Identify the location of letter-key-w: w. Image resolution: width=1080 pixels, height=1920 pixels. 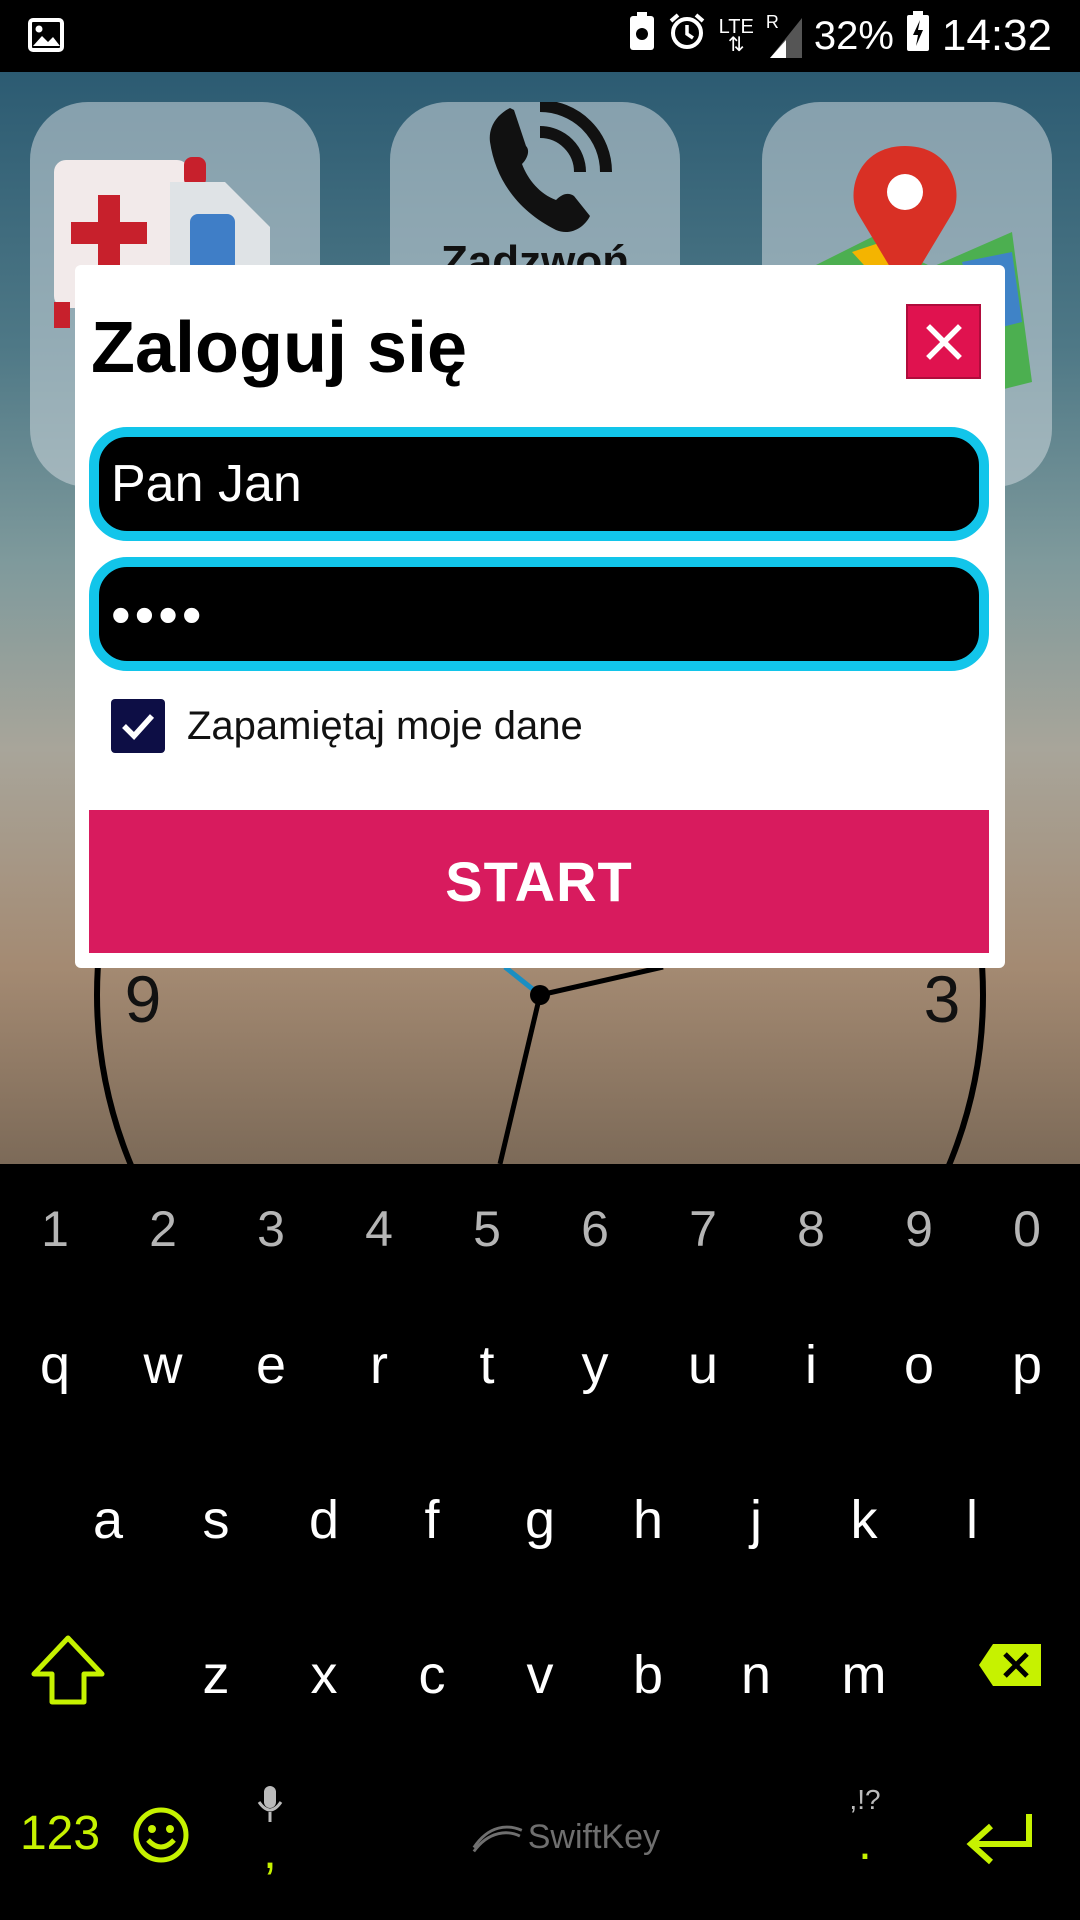
(163, 1365).